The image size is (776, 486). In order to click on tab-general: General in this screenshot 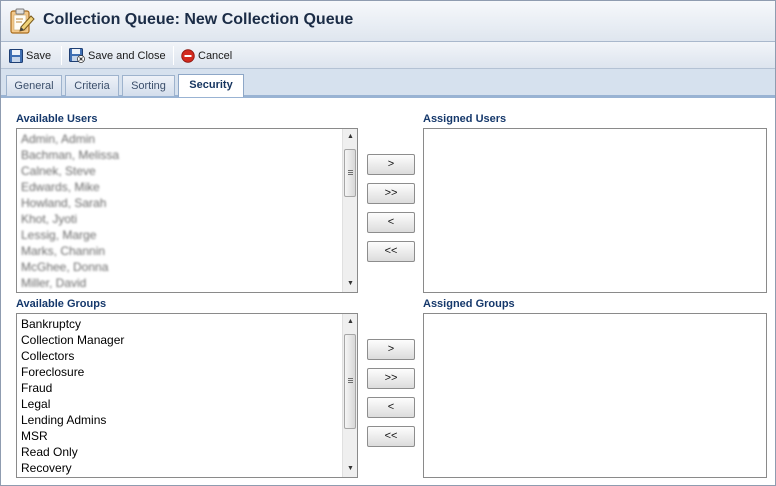, I will do `click(34, 85)`.